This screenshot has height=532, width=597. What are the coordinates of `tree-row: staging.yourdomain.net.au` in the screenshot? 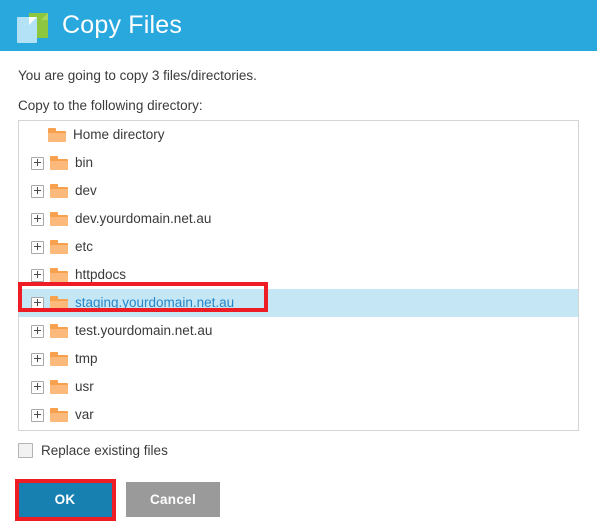 It's located at (298, 303).